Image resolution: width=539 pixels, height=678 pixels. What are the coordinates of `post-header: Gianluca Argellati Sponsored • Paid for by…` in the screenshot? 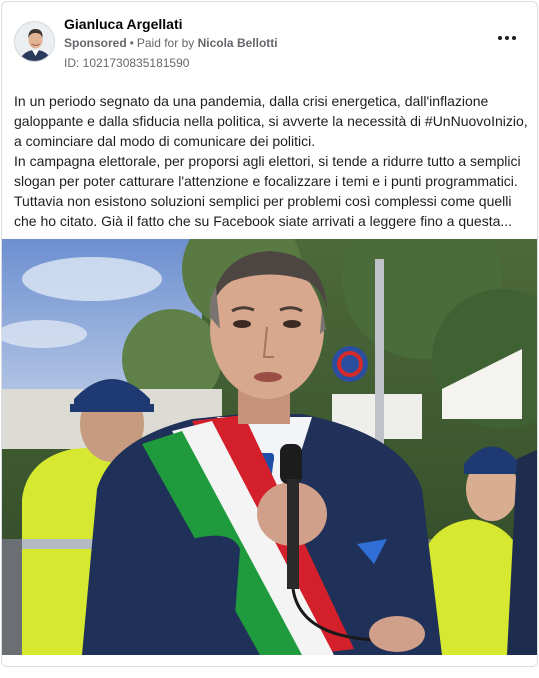 It's located at (269, 42).